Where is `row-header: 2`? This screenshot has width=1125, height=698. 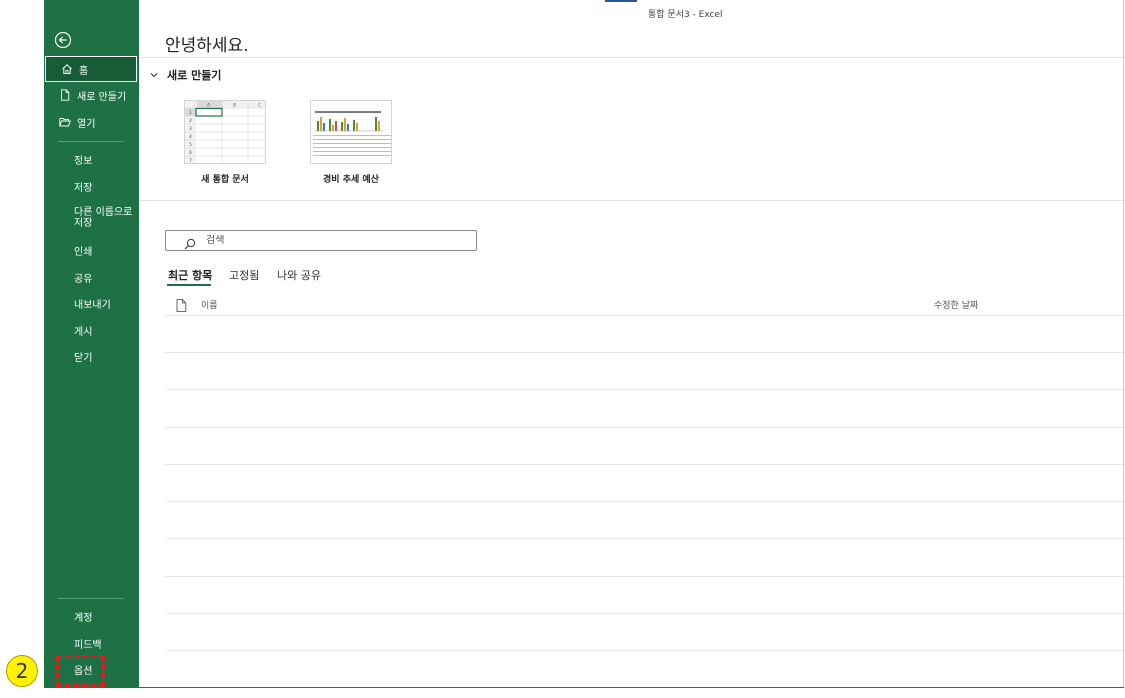 row-header: 2 is located at coordinates (190, 121).